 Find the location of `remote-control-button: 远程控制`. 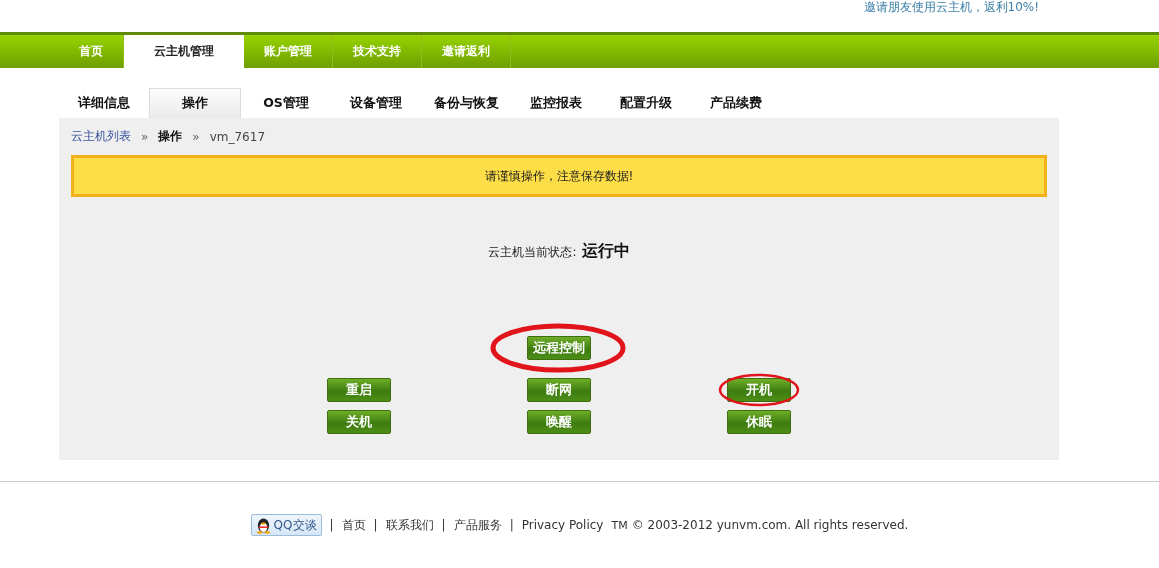

remote-control-button: 远程控制 is located at coordinates (559, 348).